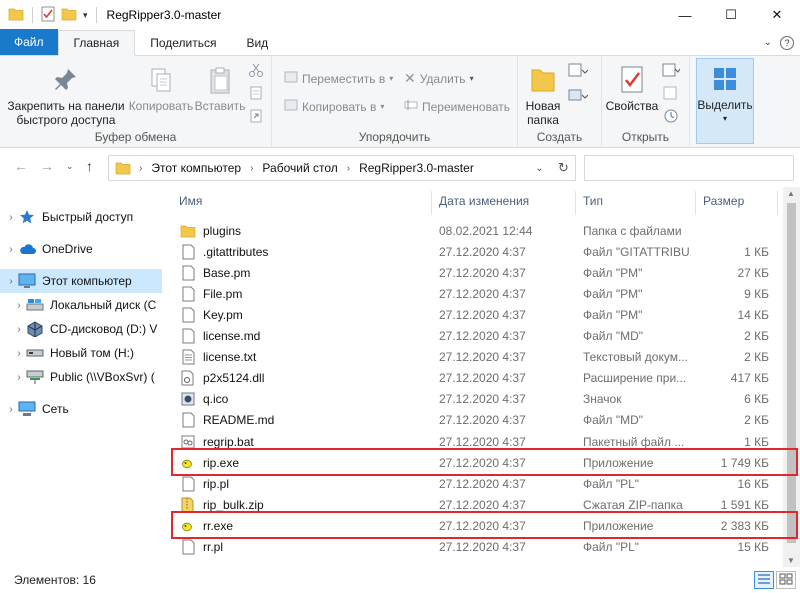 The width and height of the screenshot is (800, 593). Describe the element at coordinates (768, 42) in the screenshot. I see `chevron-down-icon: ⌄` at that location.